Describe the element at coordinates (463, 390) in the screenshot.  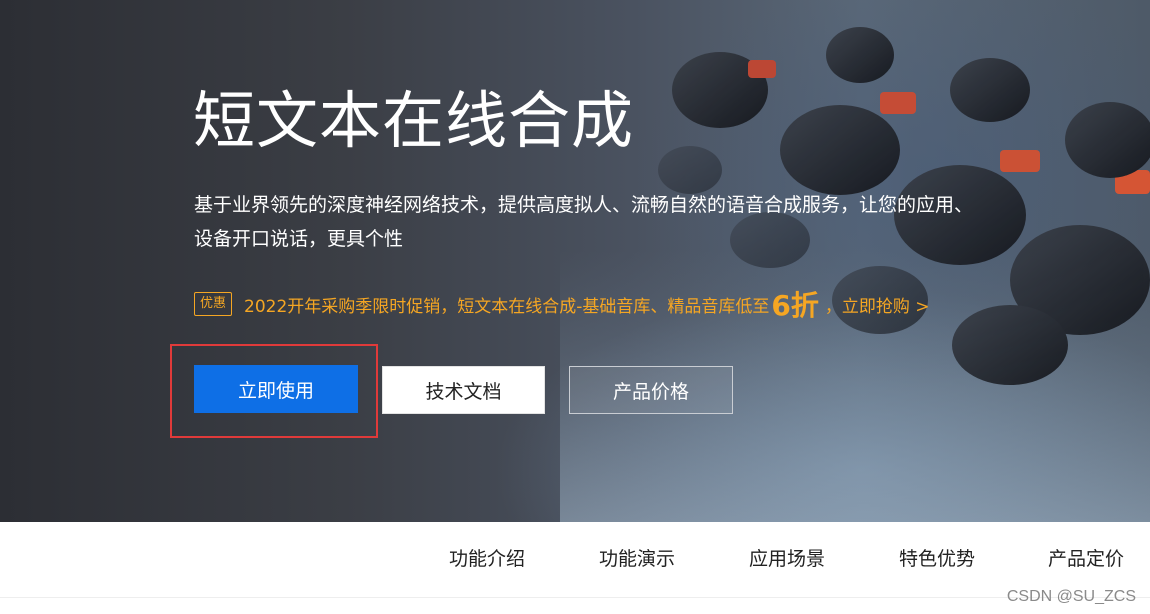
I see `tech-docs-button: 技术文档` at that location.